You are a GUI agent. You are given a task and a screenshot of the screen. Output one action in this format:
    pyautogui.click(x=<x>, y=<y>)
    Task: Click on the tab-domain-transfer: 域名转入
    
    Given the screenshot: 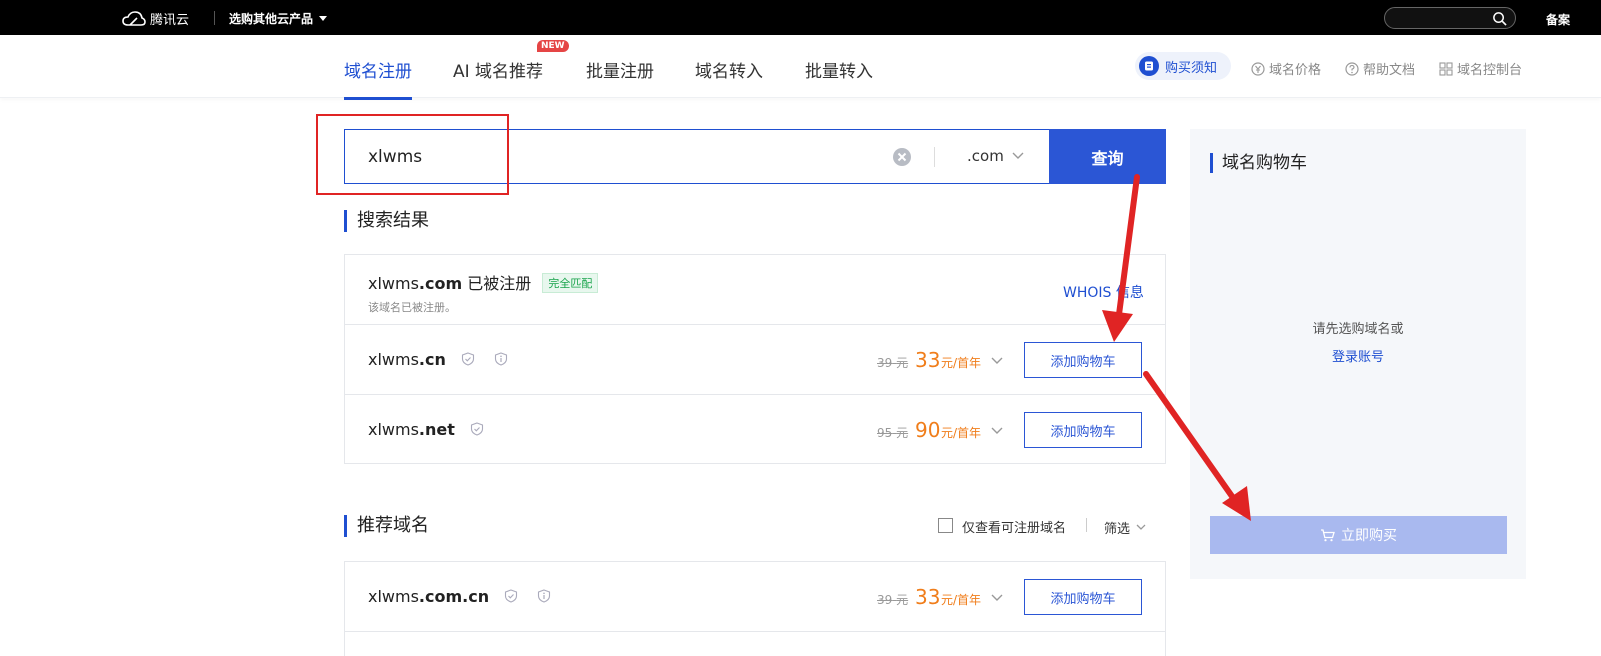 What is the action you would take?
    pyautogui.click(x=729, y=69)
    